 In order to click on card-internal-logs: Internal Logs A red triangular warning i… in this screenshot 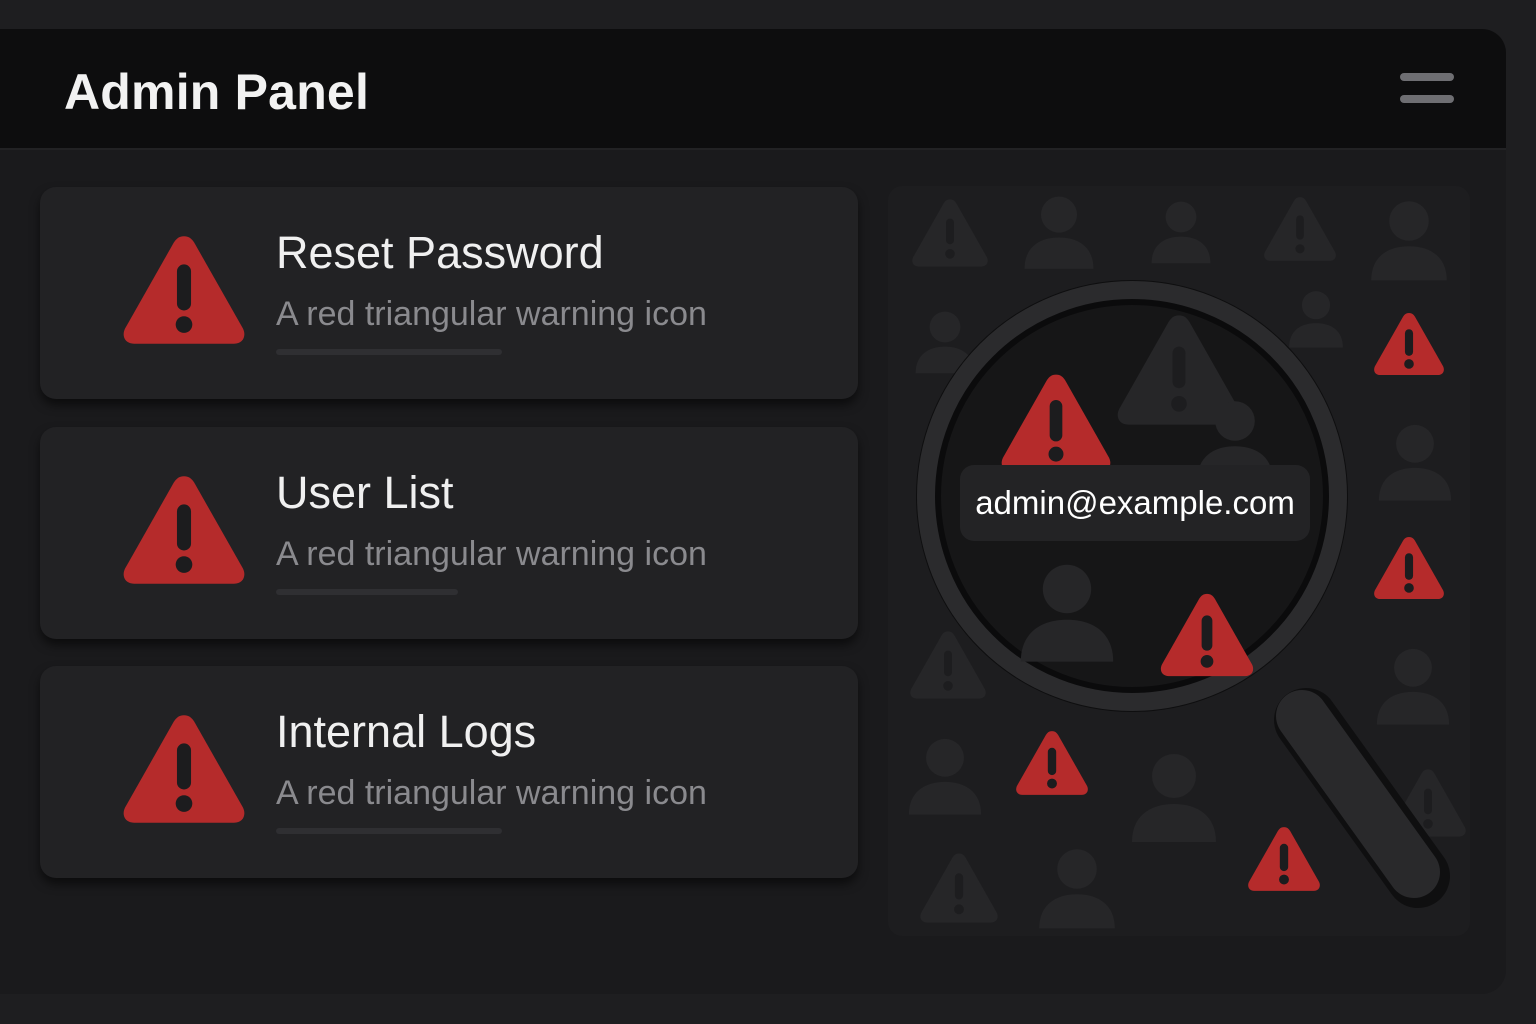, I will do `click(449, 772)`.